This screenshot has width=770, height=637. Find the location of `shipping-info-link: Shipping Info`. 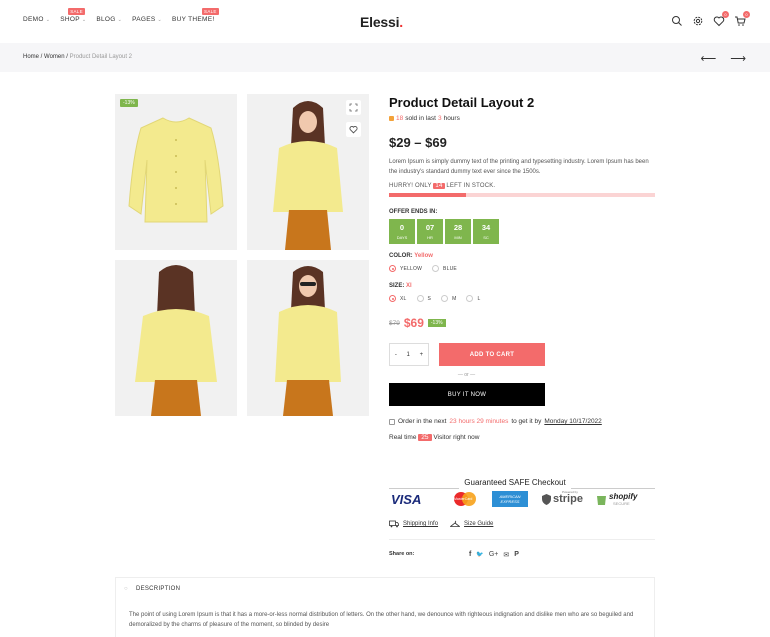

shipping-info-link: Shipping Info is located at coordinates (413, 524).